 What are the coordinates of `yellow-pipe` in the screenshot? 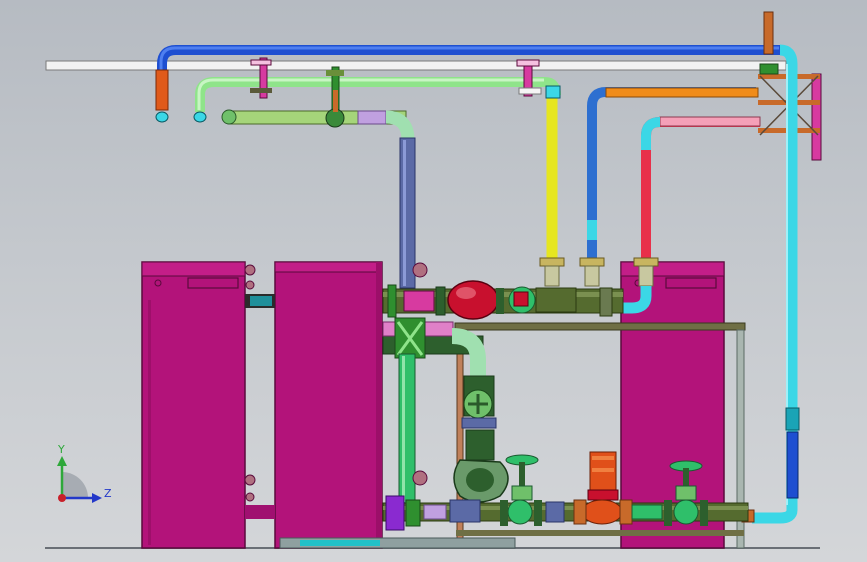 It's located at (552, 186).